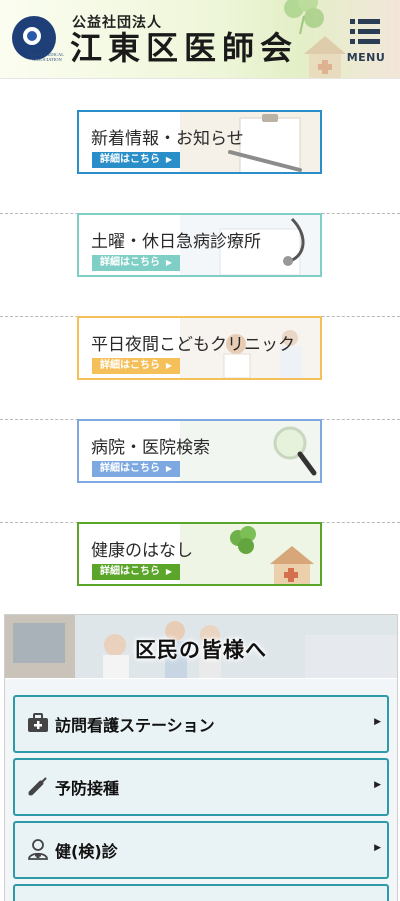 The height and width of the screenshot is (901, 400). What do you see at coordinates (86, 851) in the screenshot?
I see `menu-item-label: 健(検)診` at bounding box center [86, 851].